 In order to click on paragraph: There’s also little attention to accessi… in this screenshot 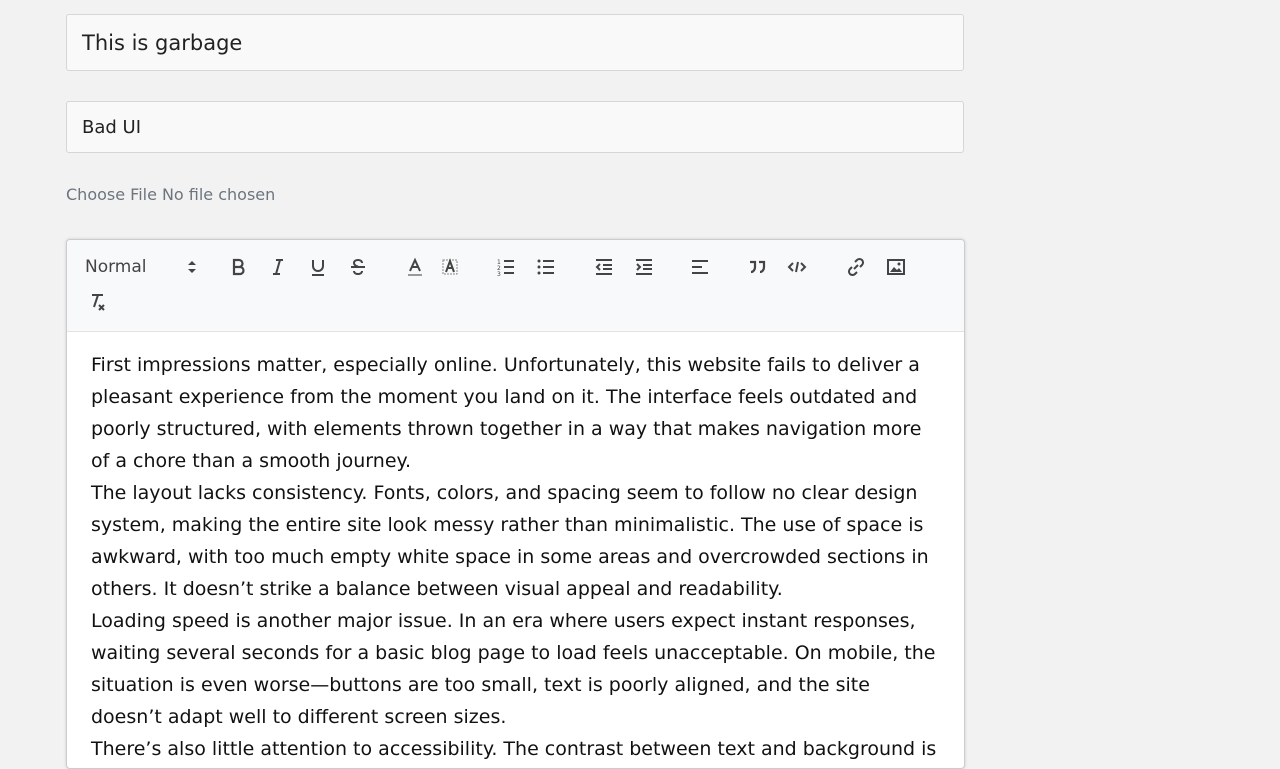, I will do `click(514, 749)`.